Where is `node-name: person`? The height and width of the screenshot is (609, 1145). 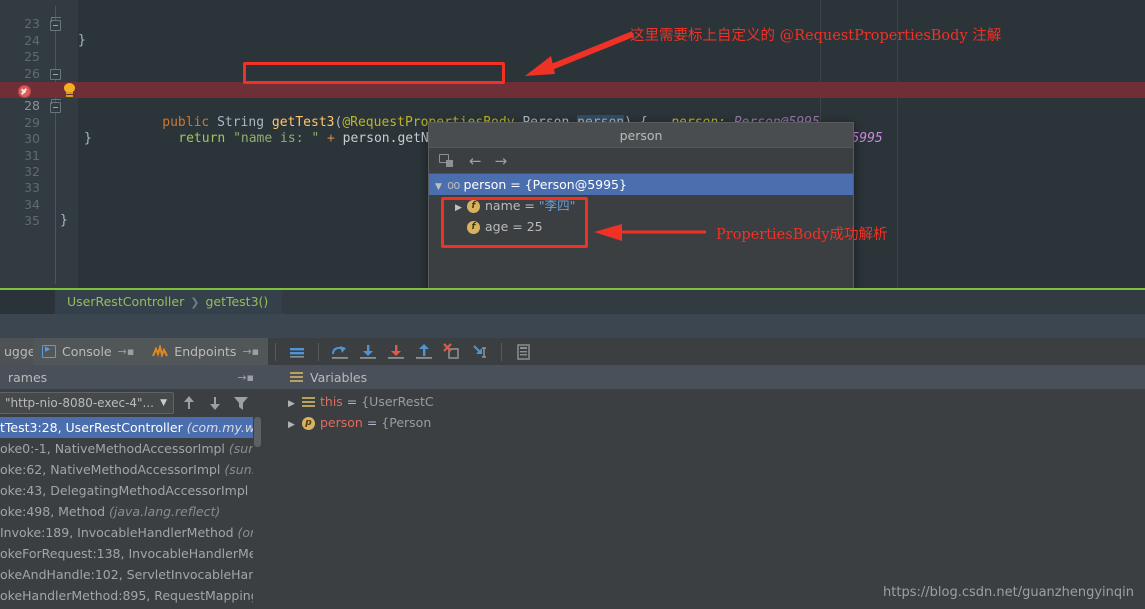
node-name: person is located at coordinates (485, 184).